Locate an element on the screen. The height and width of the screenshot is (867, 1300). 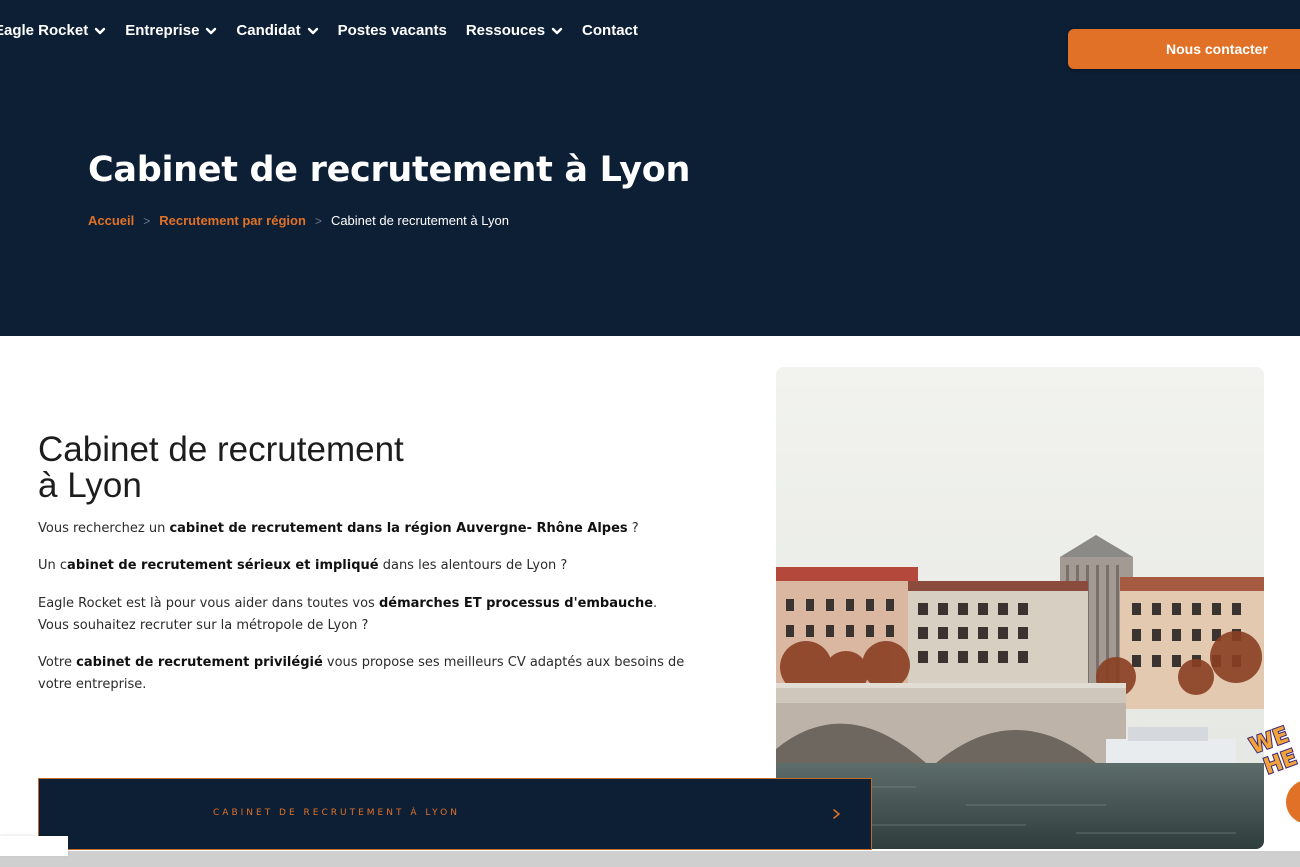
section-heading-line-1: Cabinet de recrutement is located at coordinates (221, 449).